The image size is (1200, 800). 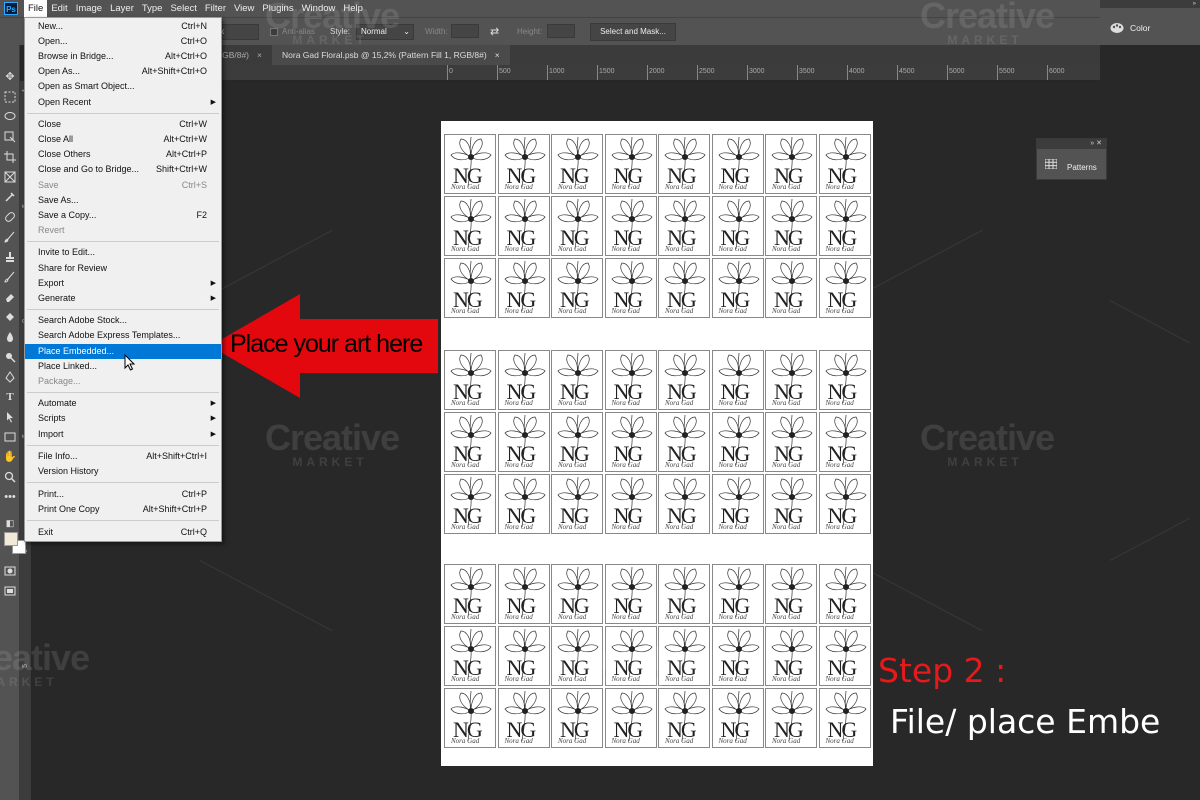 What do you see at coordinates (1051, 164) in the screenshot?
I see `patterns-grid-icon` at bounding box center [1051, 164].